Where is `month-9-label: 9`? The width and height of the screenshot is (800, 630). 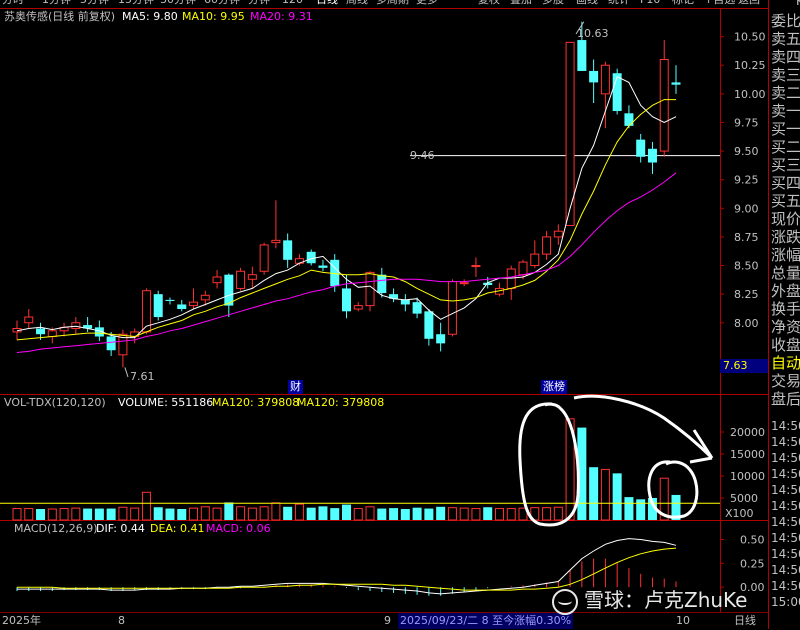
month-9-label: 9 is located at coordinates (387, 620).